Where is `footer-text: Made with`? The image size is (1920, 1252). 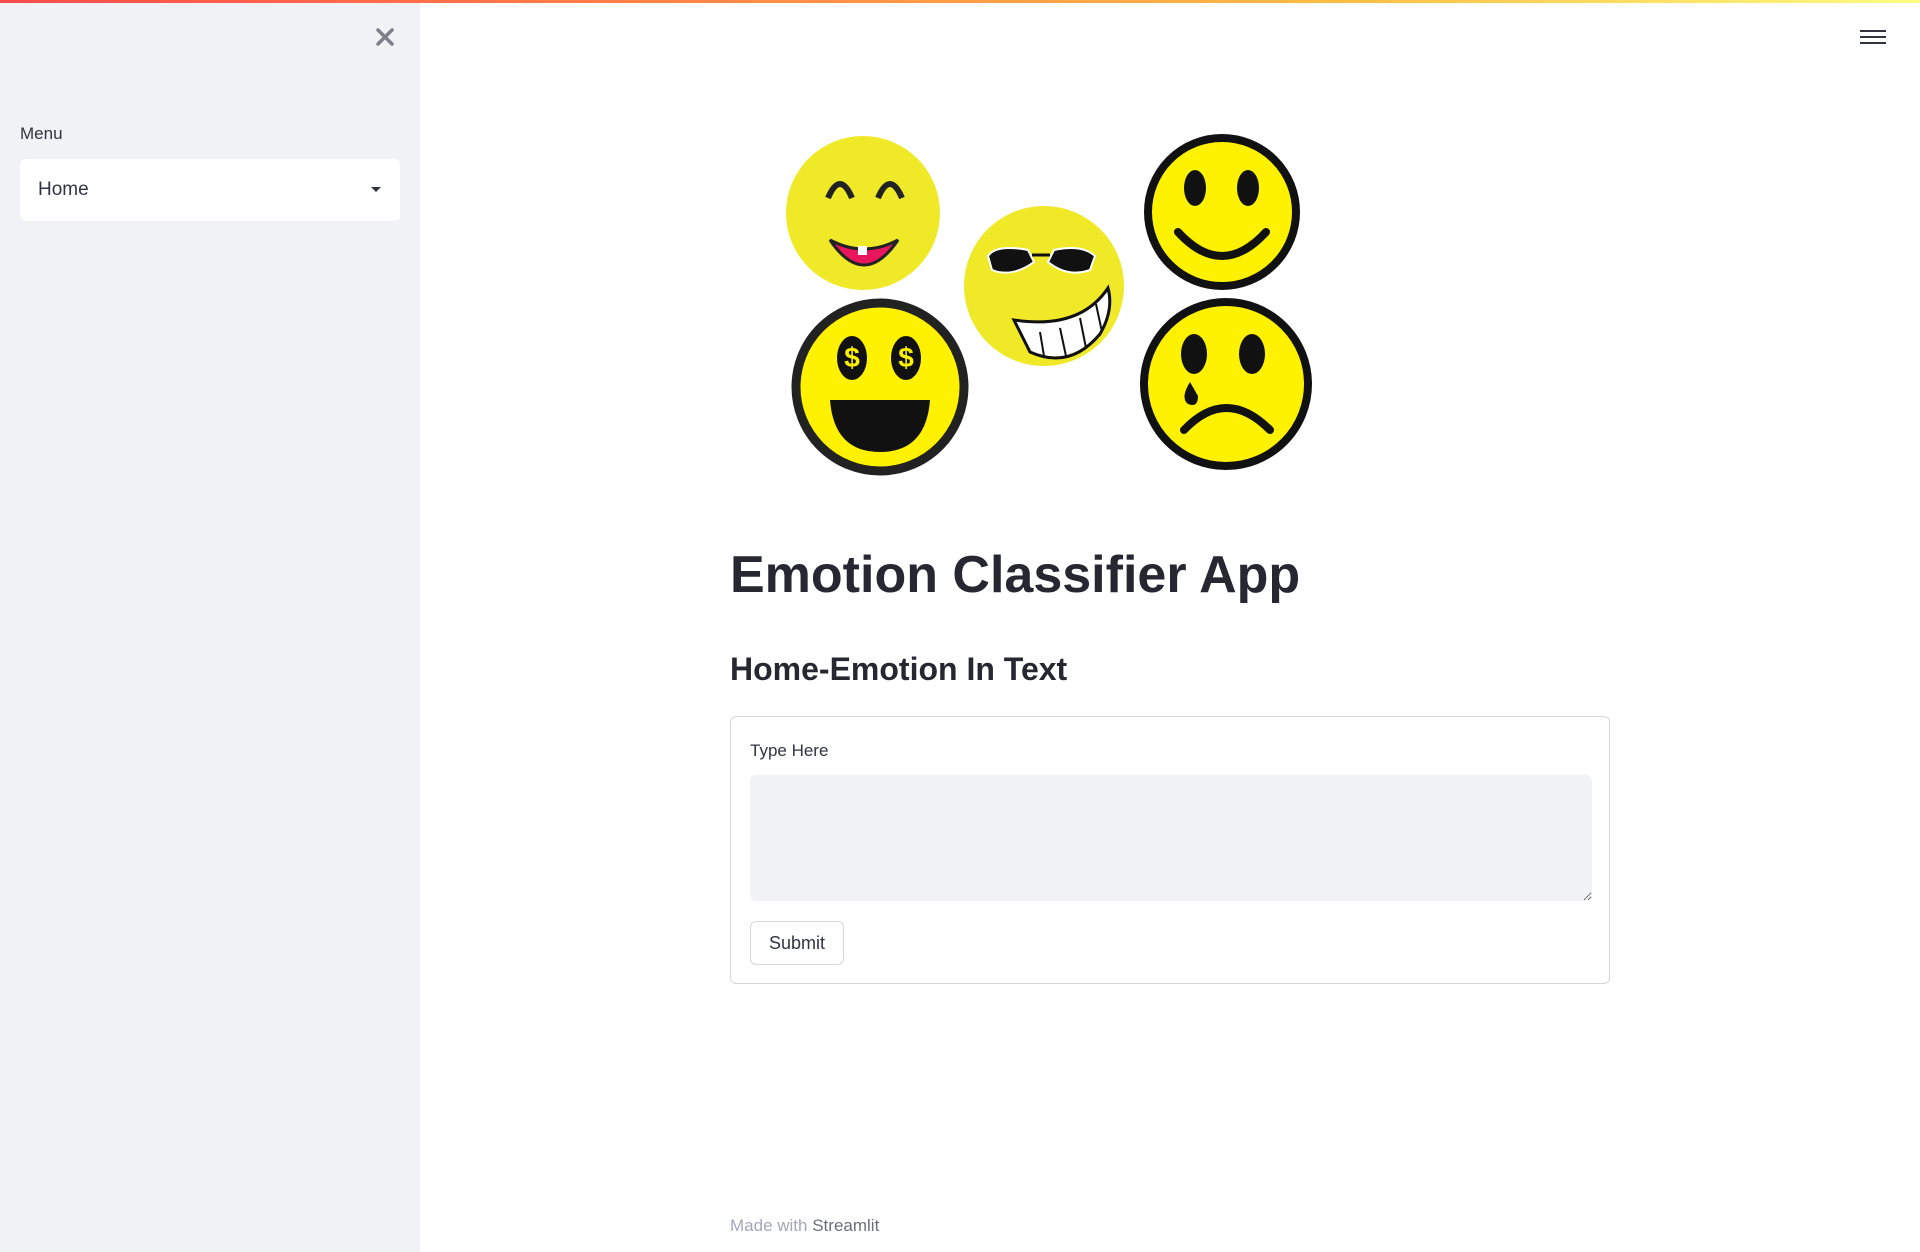
footer-text: Made with is located at coordinates (769, 1225).